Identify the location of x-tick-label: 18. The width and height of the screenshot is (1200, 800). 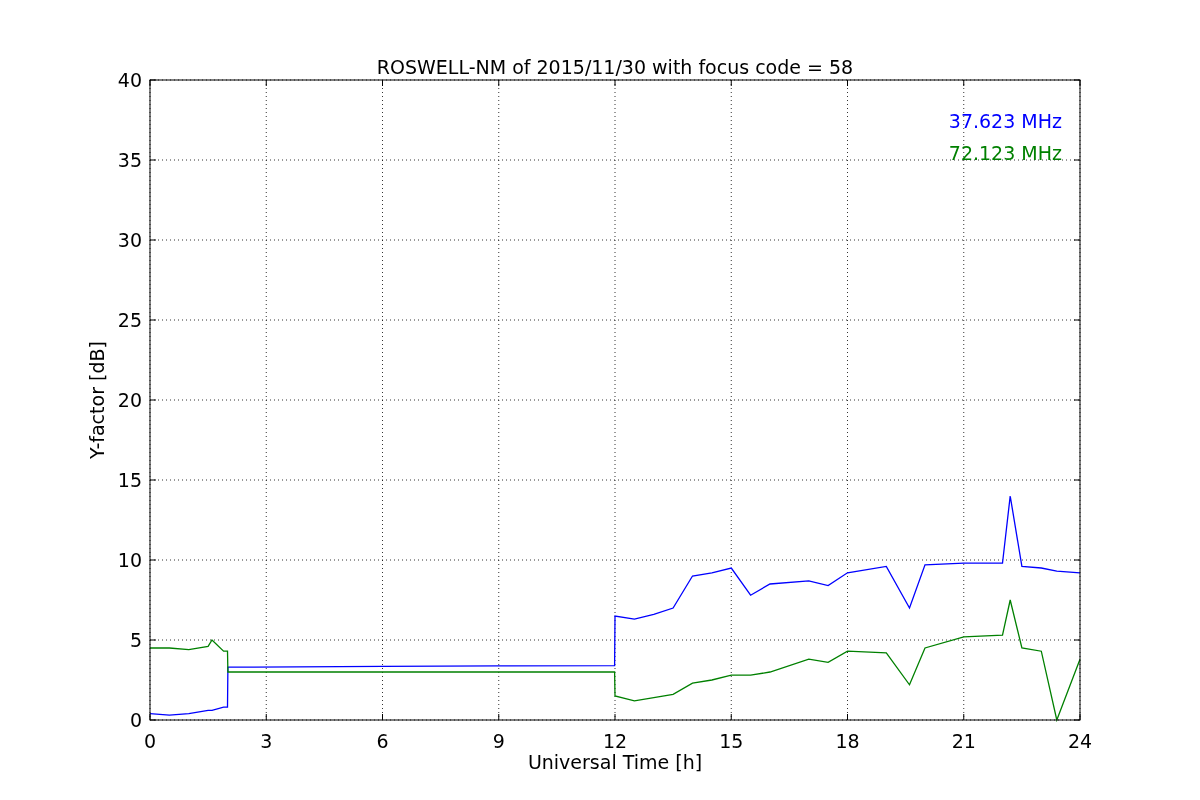
(847, 741).